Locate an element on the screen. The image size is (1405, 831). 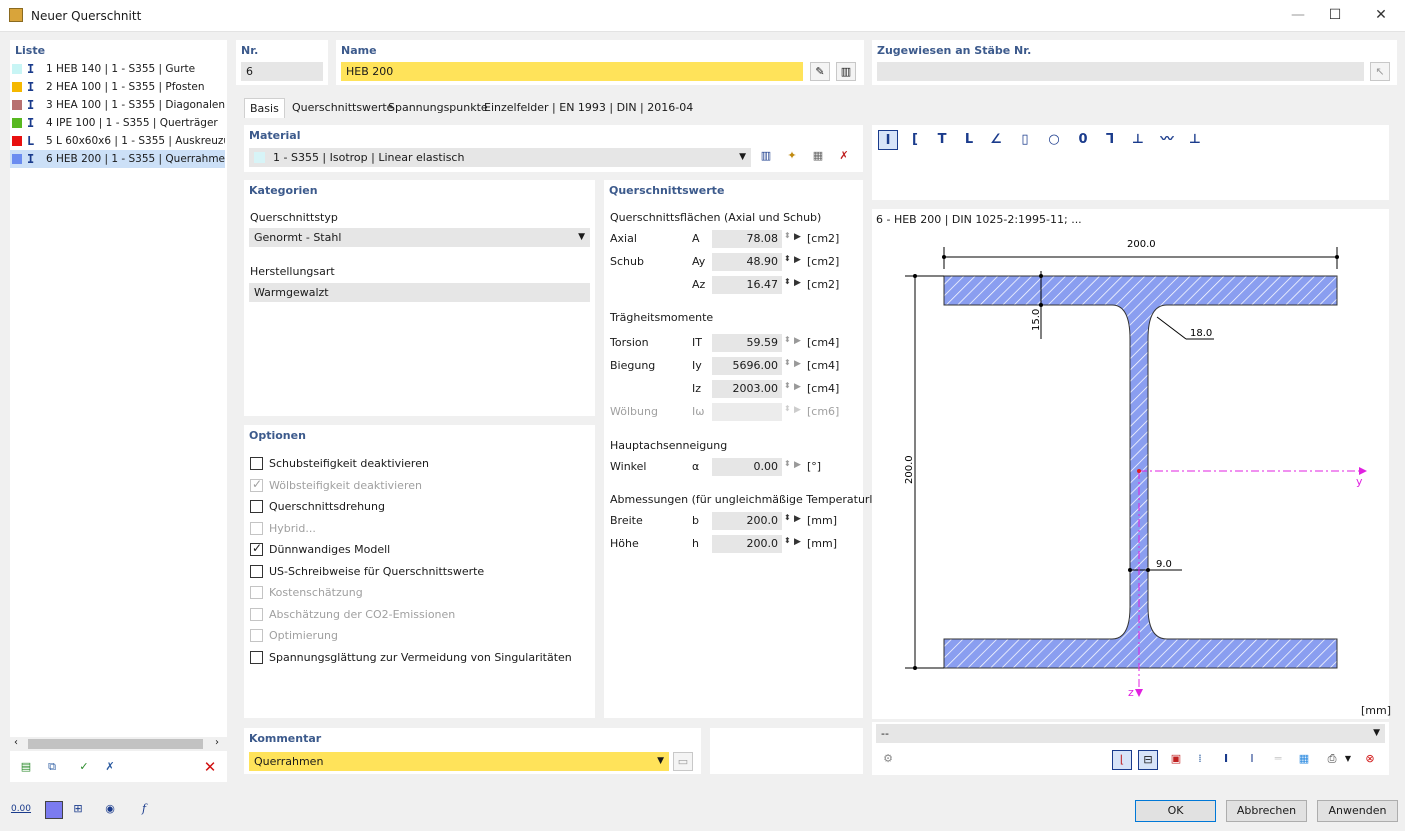
print-icon: ⎙ is located at coordinates (1332, 760).